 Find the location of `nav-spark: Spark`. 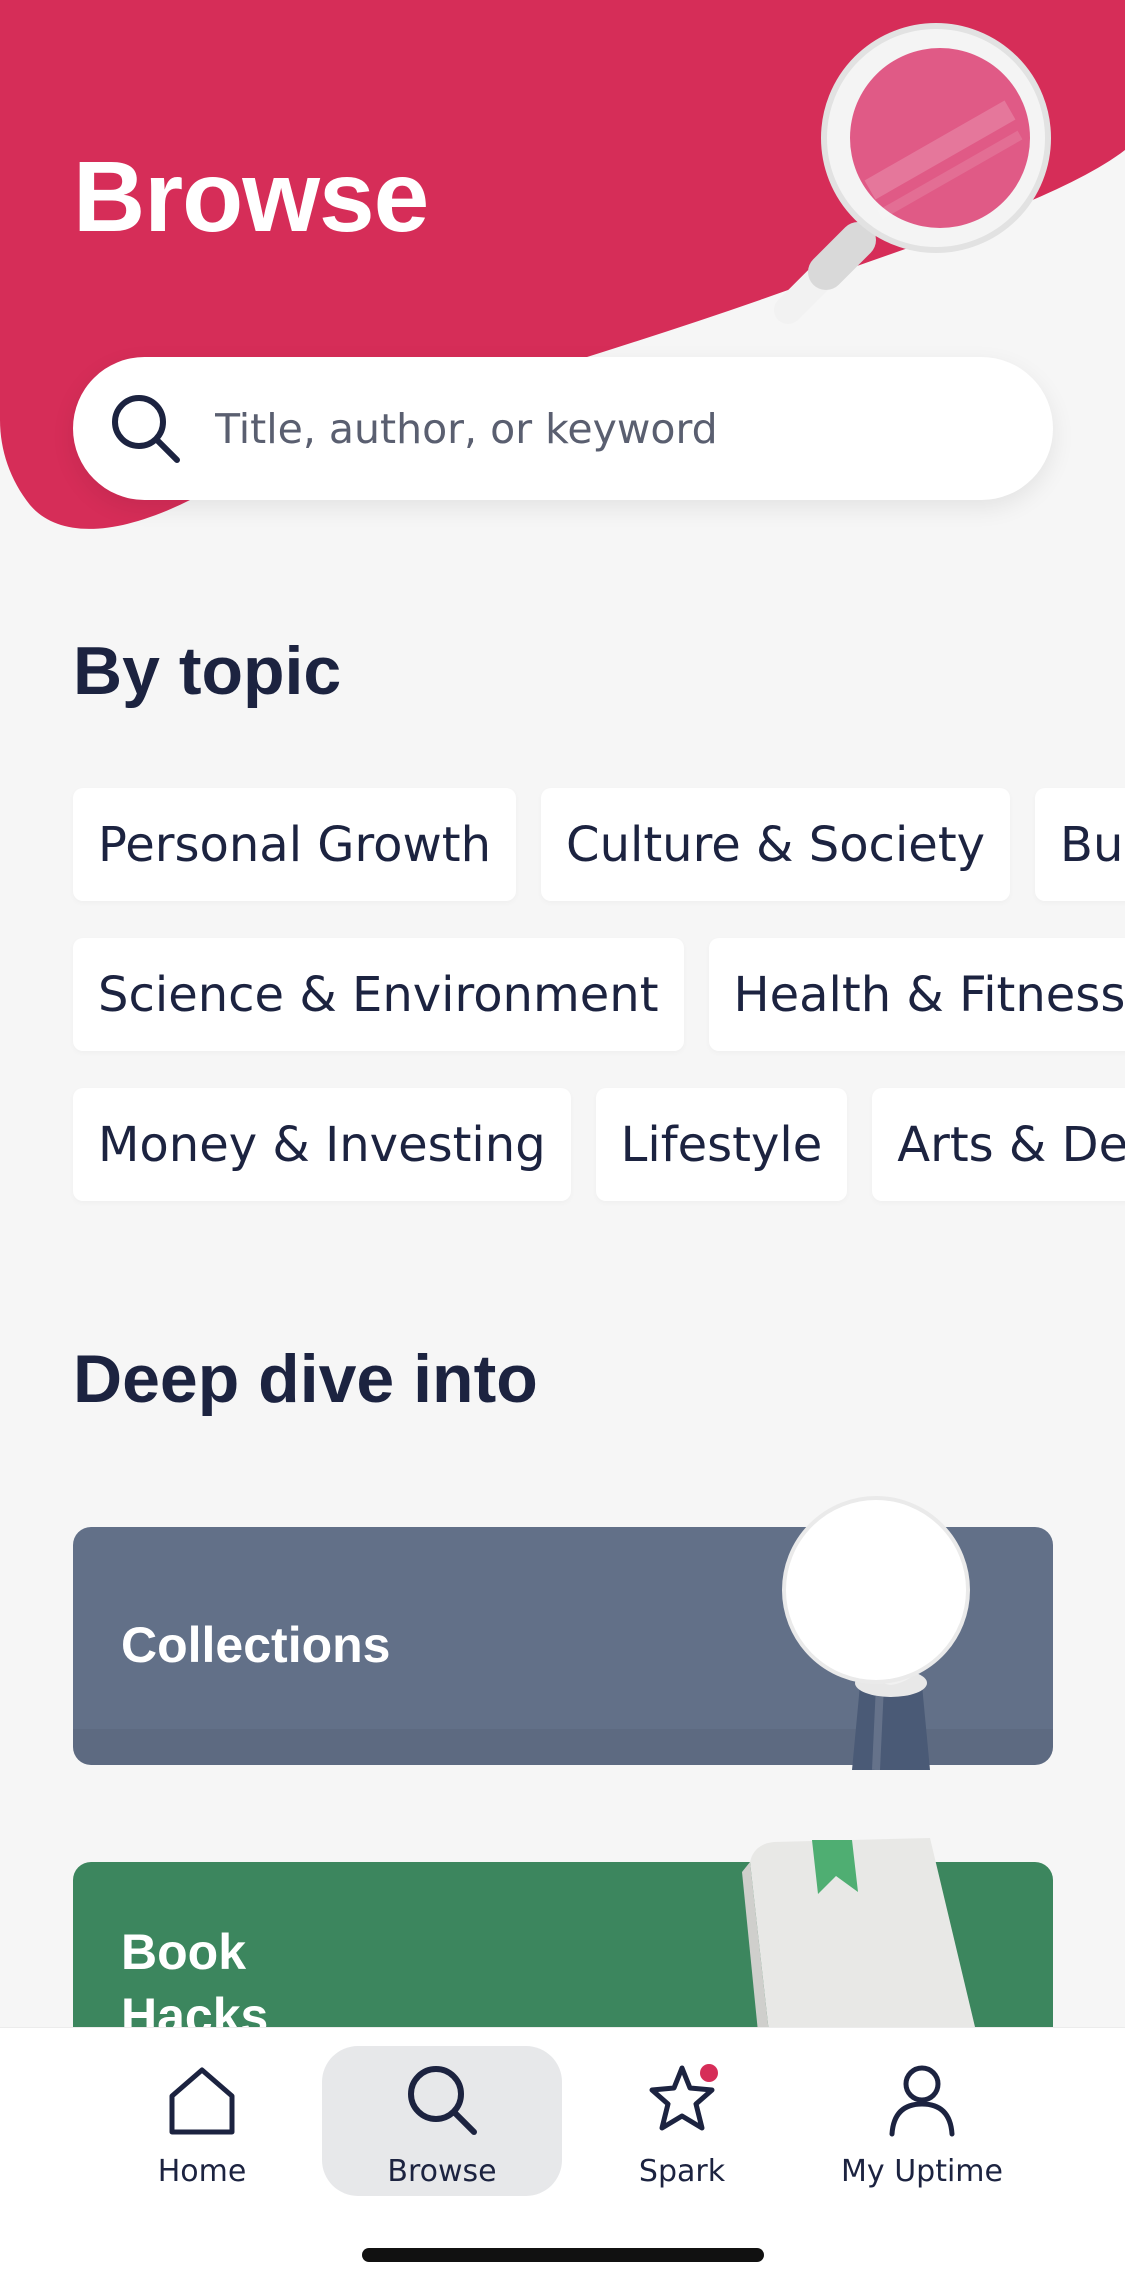

nav-spark: Spark is located at coordinates (682, 2121).